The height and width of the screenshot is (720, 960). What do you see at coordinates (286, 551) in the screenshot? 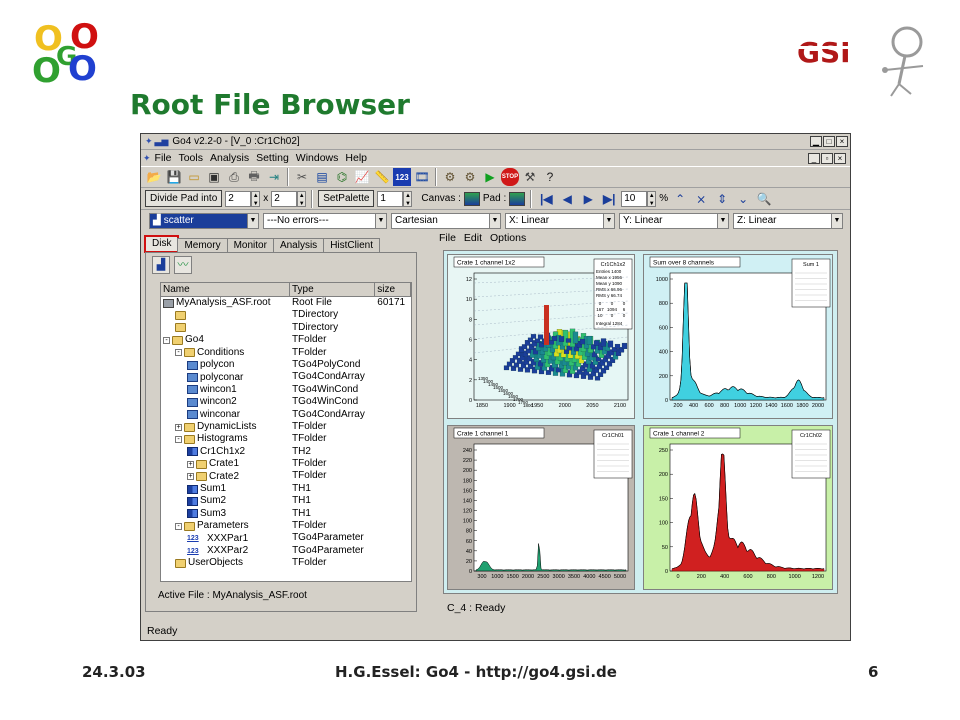
I see `tree-row: 123 XXXPar2 TGo4Parameter` at bounding box center [286, 551].